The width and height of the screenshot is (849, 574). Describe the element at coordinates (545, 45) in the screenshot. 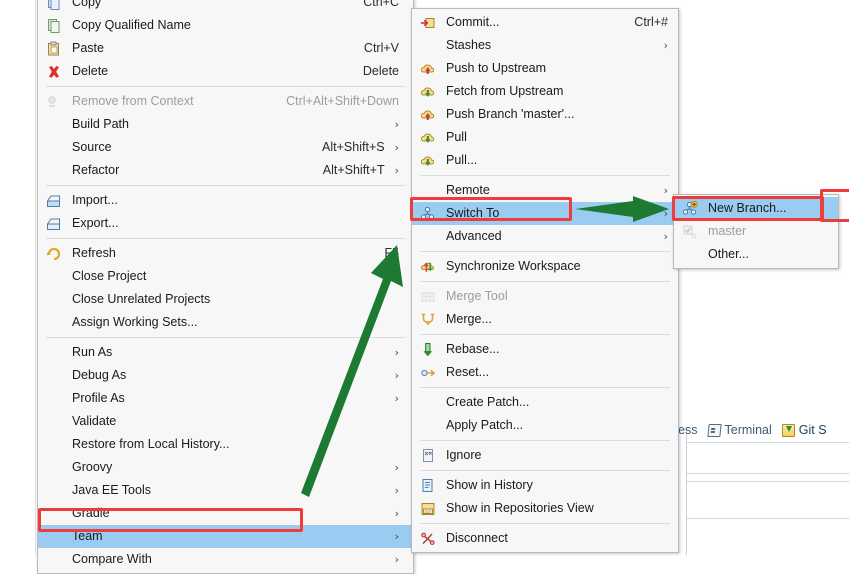

I see `menu-item-stashes: Stashes ›` at that location.